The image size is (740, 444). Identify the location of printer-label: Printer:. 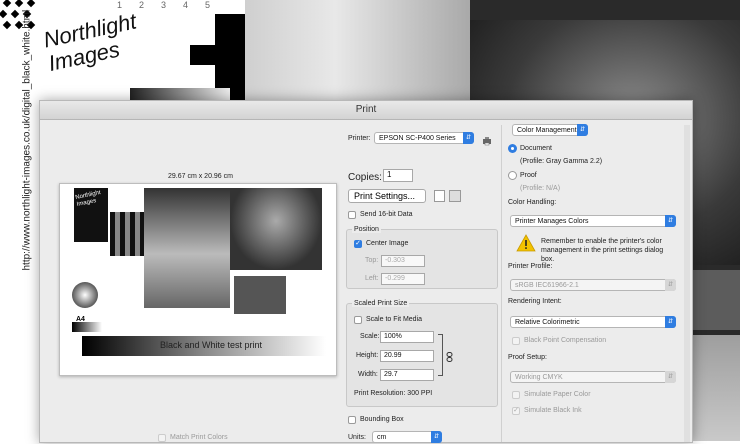
(359, 138).